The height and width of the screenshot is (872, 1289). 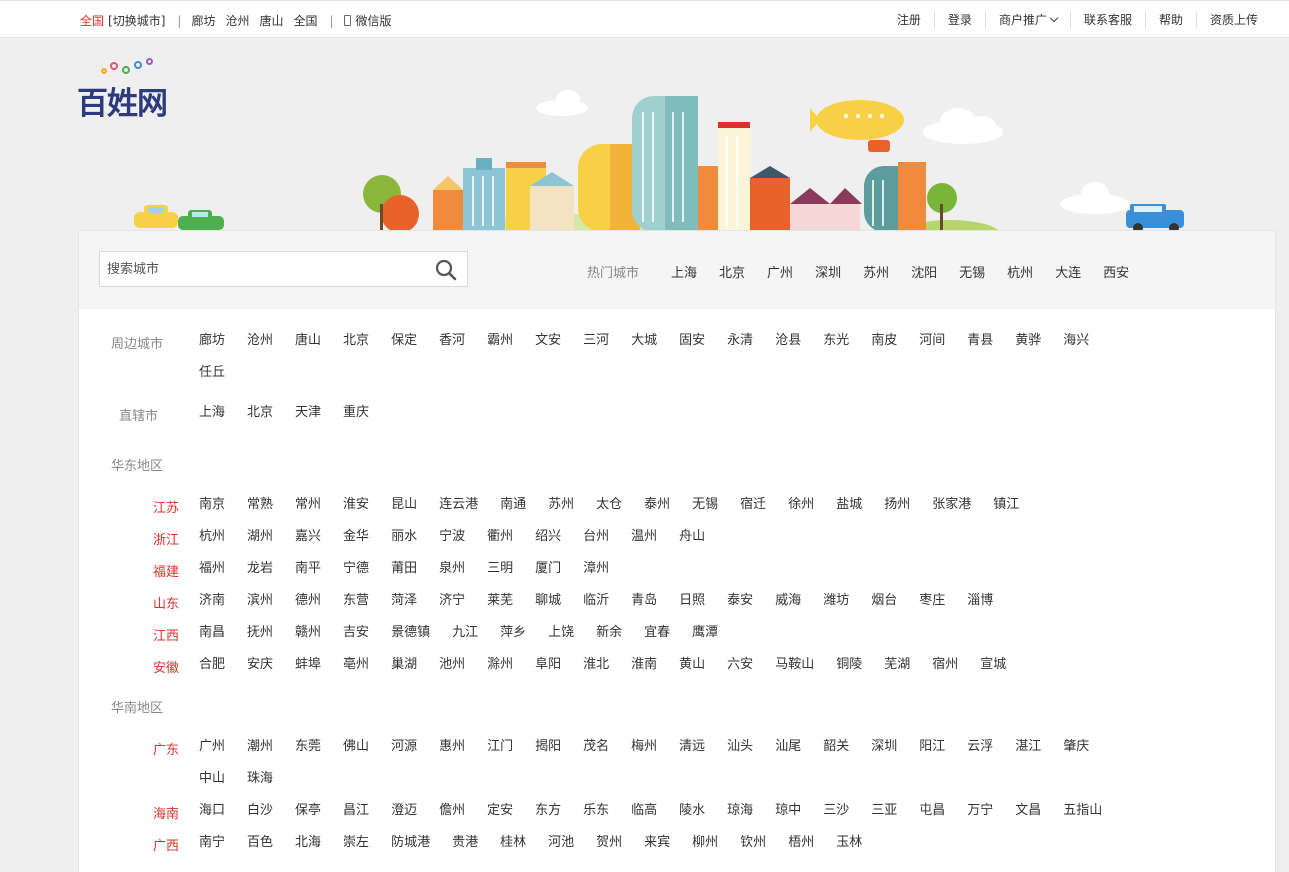 What do you see at coordinates (897, 665) in the screenshot?
I see `city-link: 芜湖` at bounding box center [897, 665].